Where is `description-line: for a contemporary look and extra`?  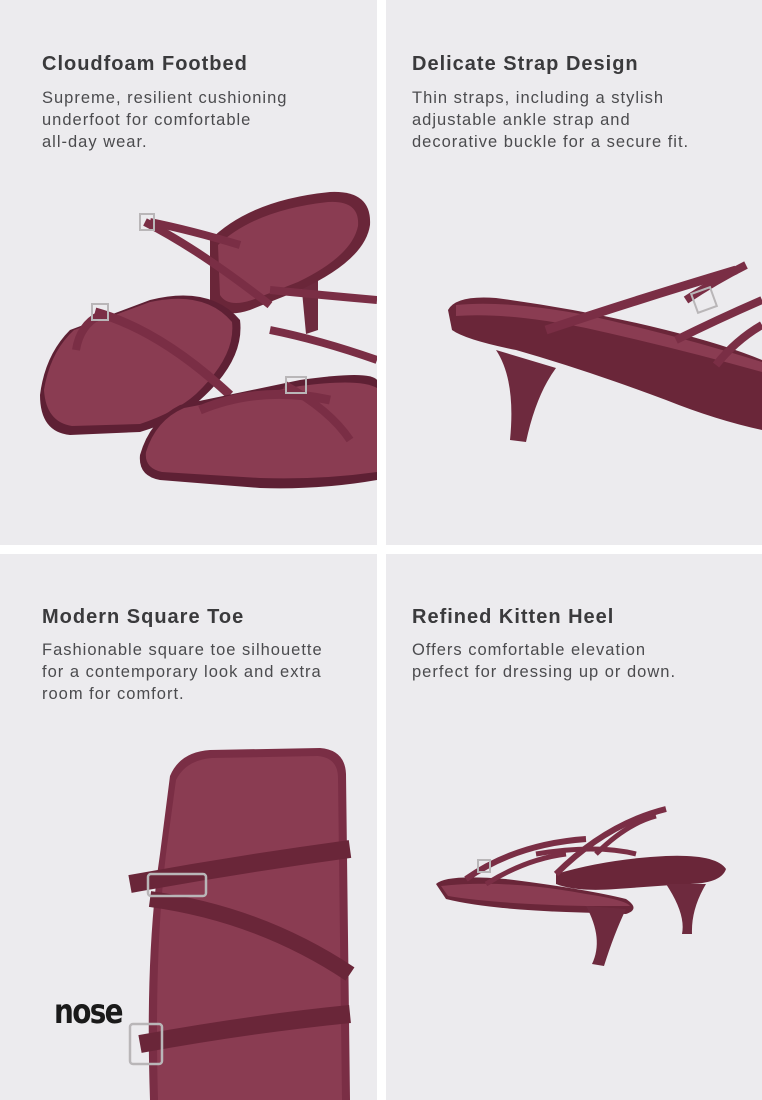 description-line: for a contemporary look and extra is located at coordinates (182, 672).